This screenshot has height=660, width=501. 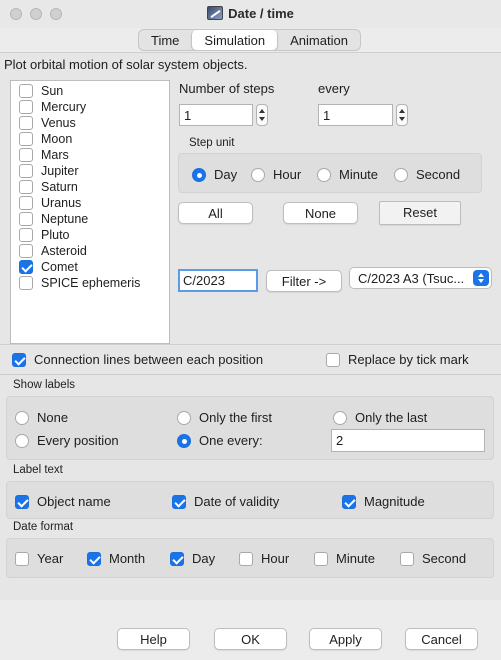 What do you see at coordinates (262, 115) in the screenshot?
I see `number-of-steps-stepper` at bounding box center [262, 115].